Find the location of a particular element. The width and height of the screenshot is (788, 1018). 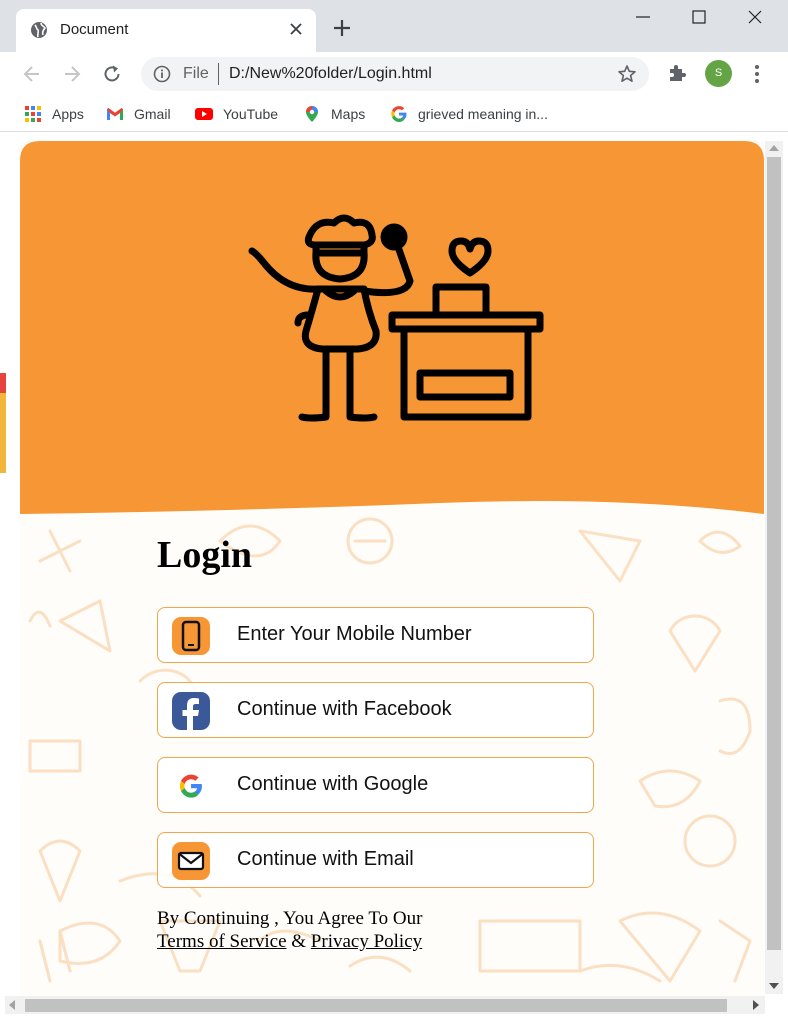

browser-tab: Document is located at coordinates (166, 30).